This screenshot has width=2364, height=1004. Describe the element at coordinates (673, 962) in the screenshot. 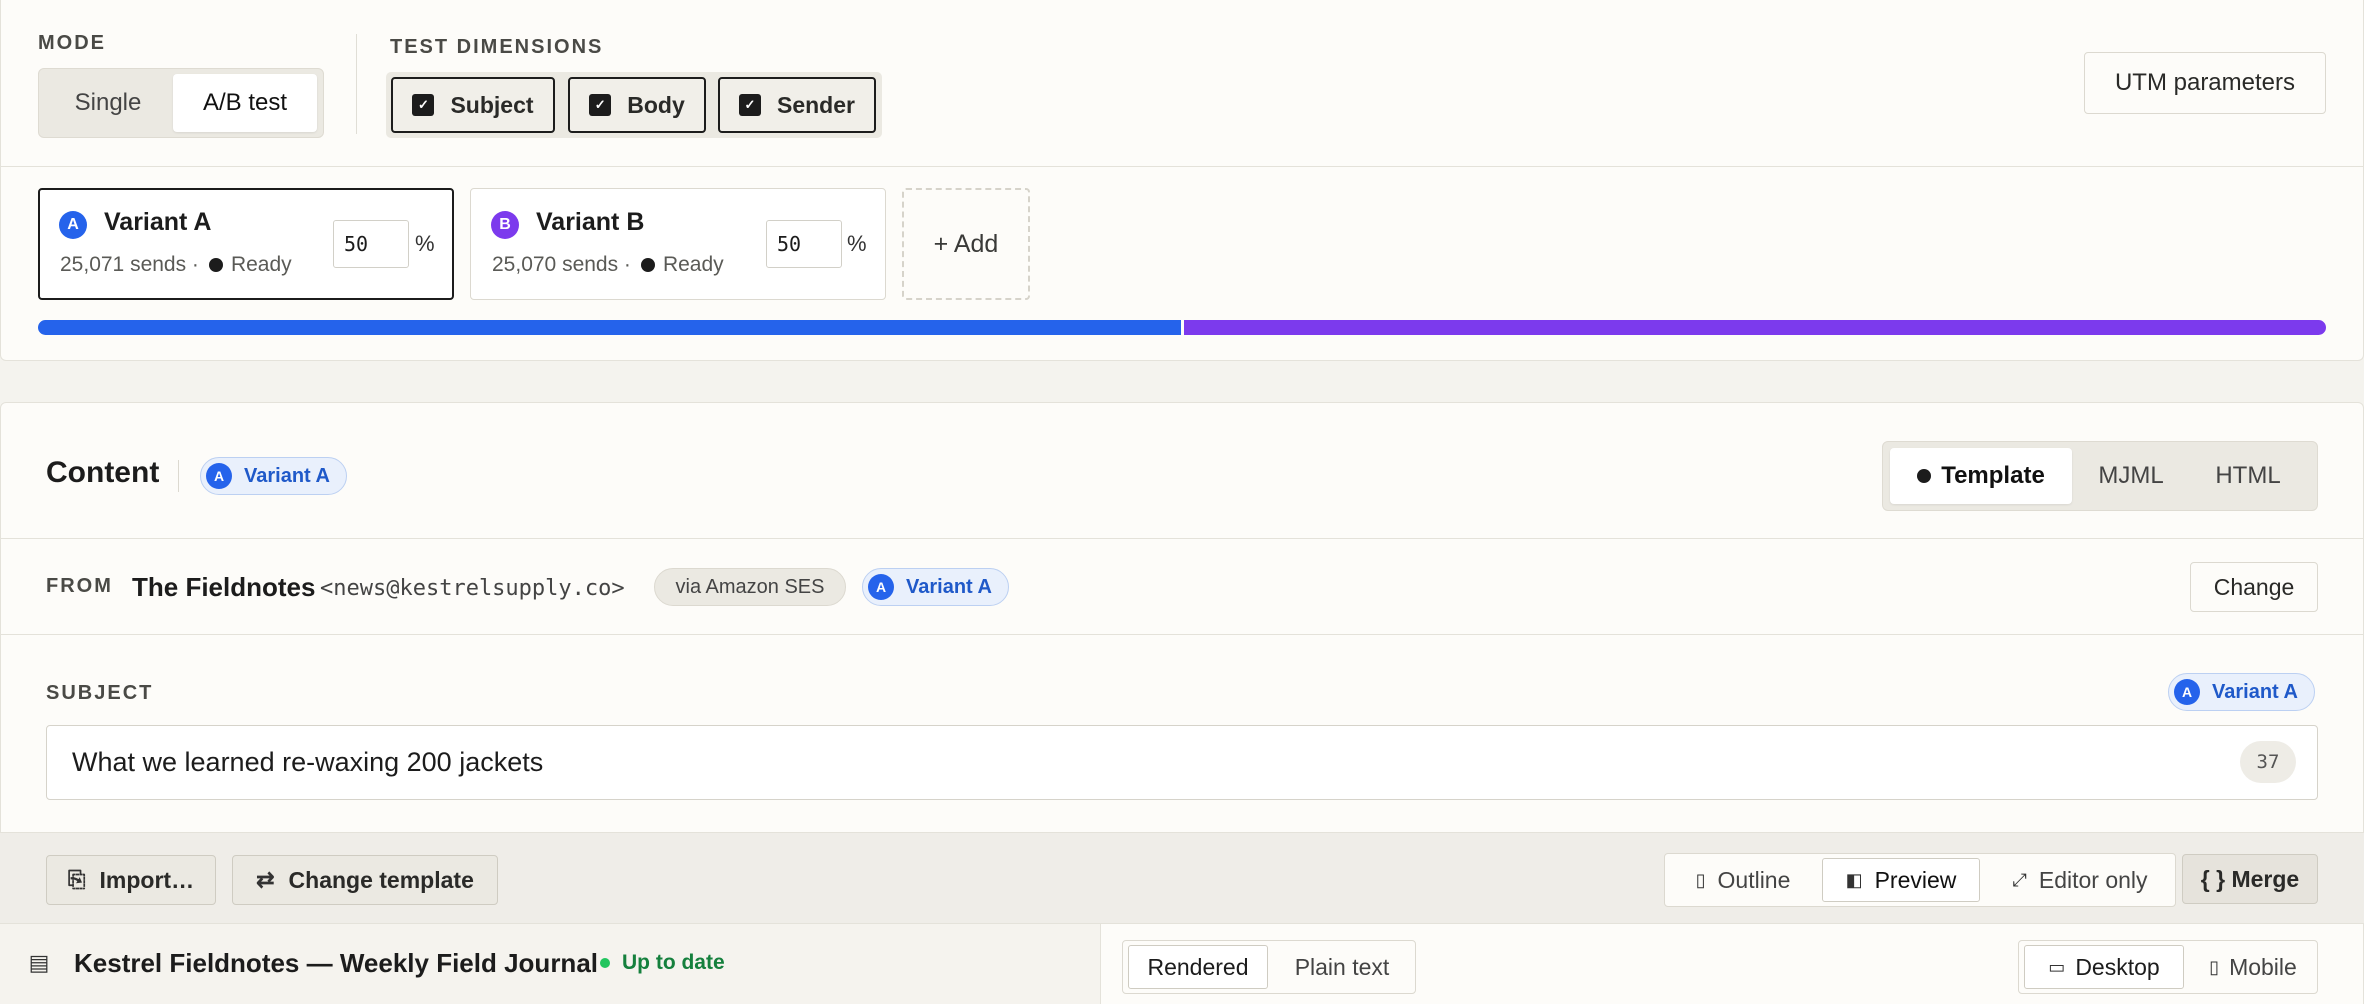

I see `sync-status-label: Up to date` at that location.